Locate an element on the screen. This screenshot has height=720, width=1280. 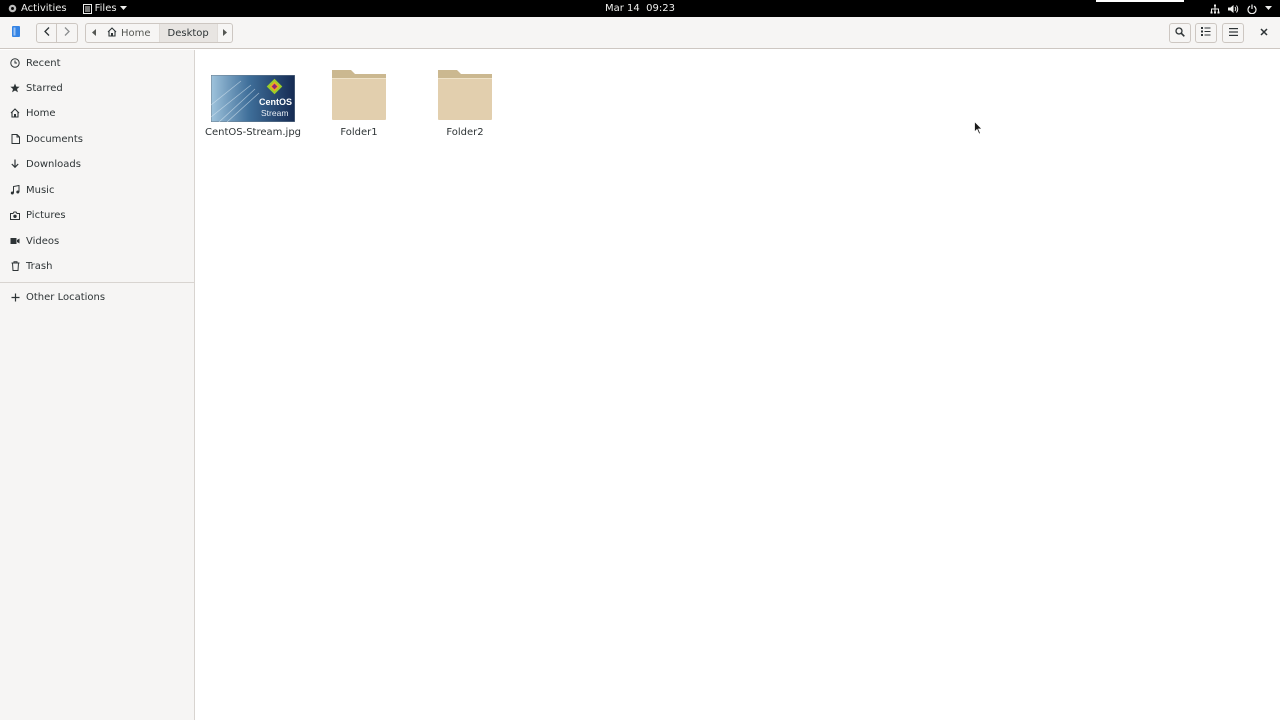
breadcrumb-desktop: Desktop is located at coordinates (187, 33).